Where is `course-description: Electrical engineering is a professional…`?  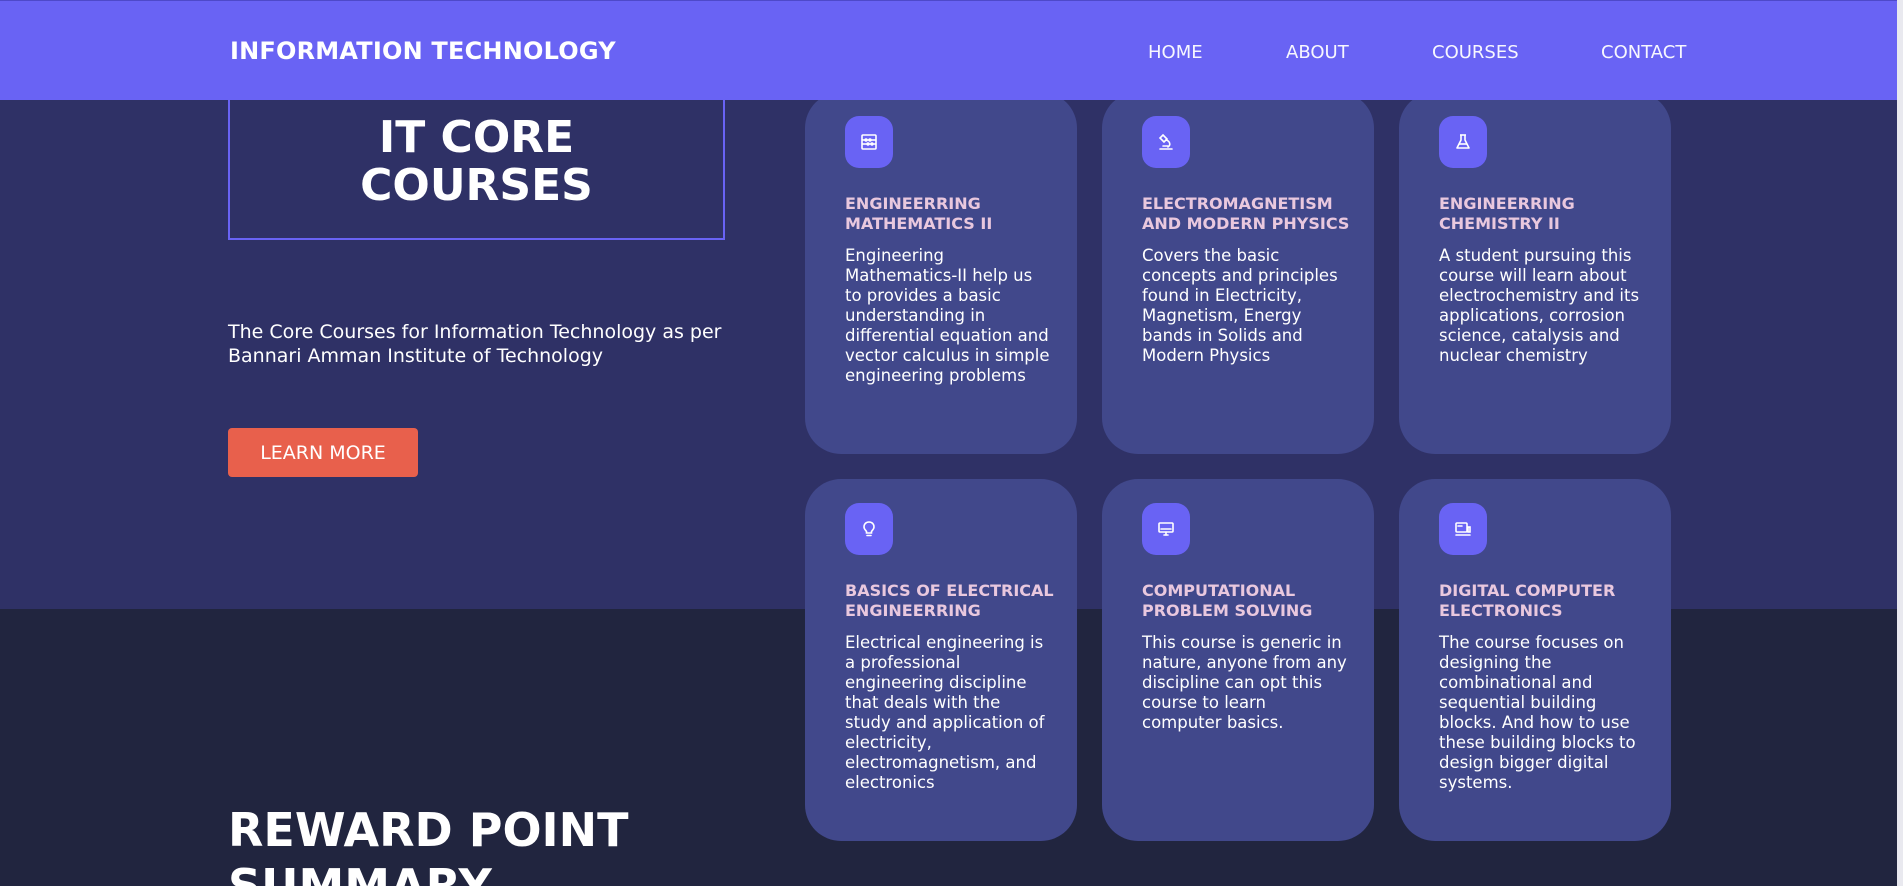 course-description: Electrical engineering is a professional… is located at coordinates (945, 712).